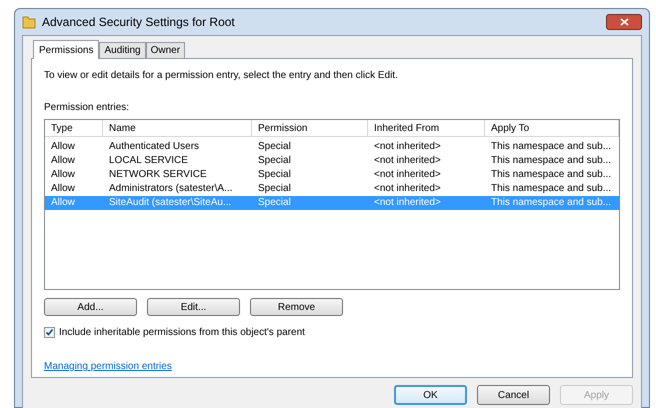  I want to click on close-button, so click(624, 22).